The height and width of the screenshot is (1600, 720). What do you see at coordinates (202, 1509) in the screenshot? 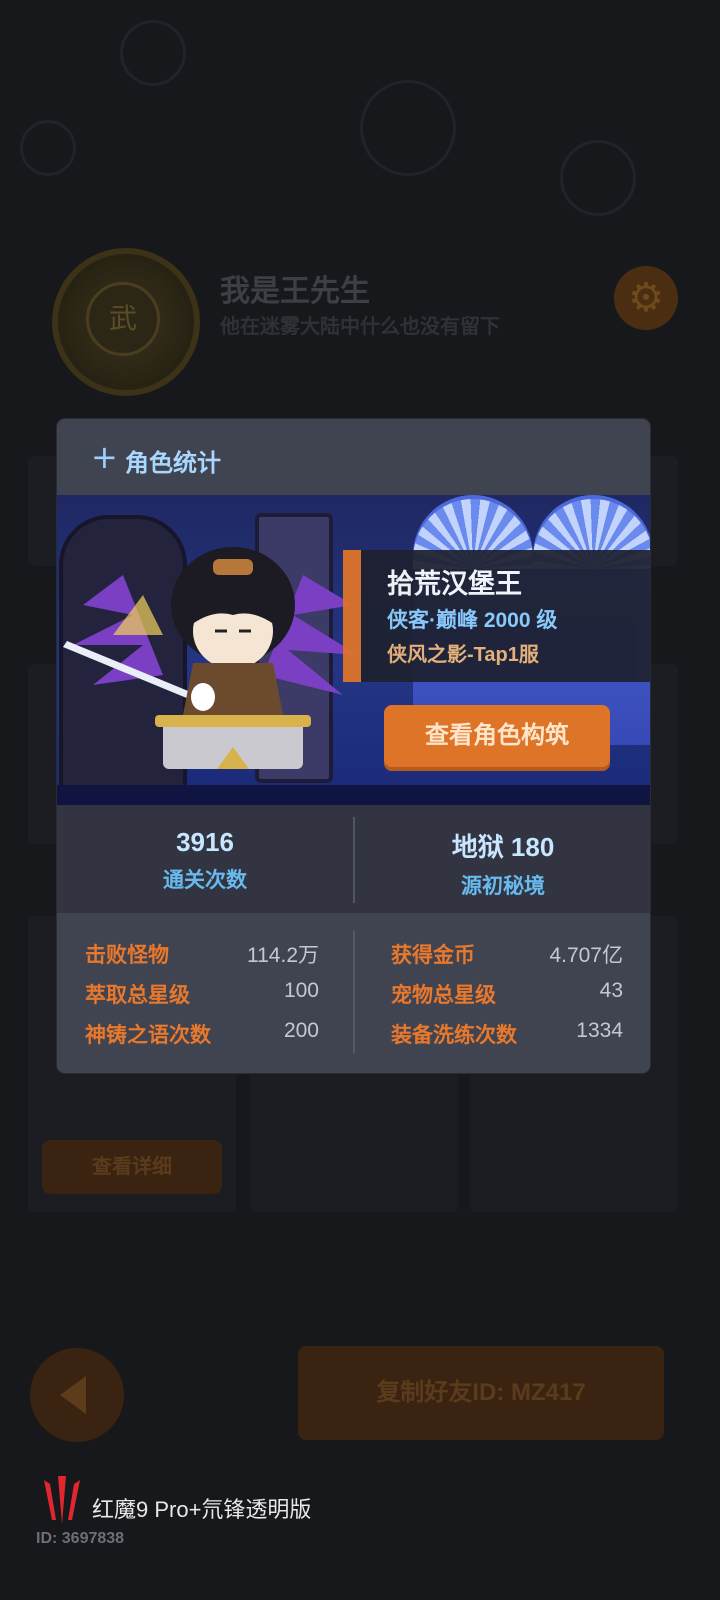
I see `device-name: 红魔9 Pro+氘锋透明版` at bounding box center [202, 1509].